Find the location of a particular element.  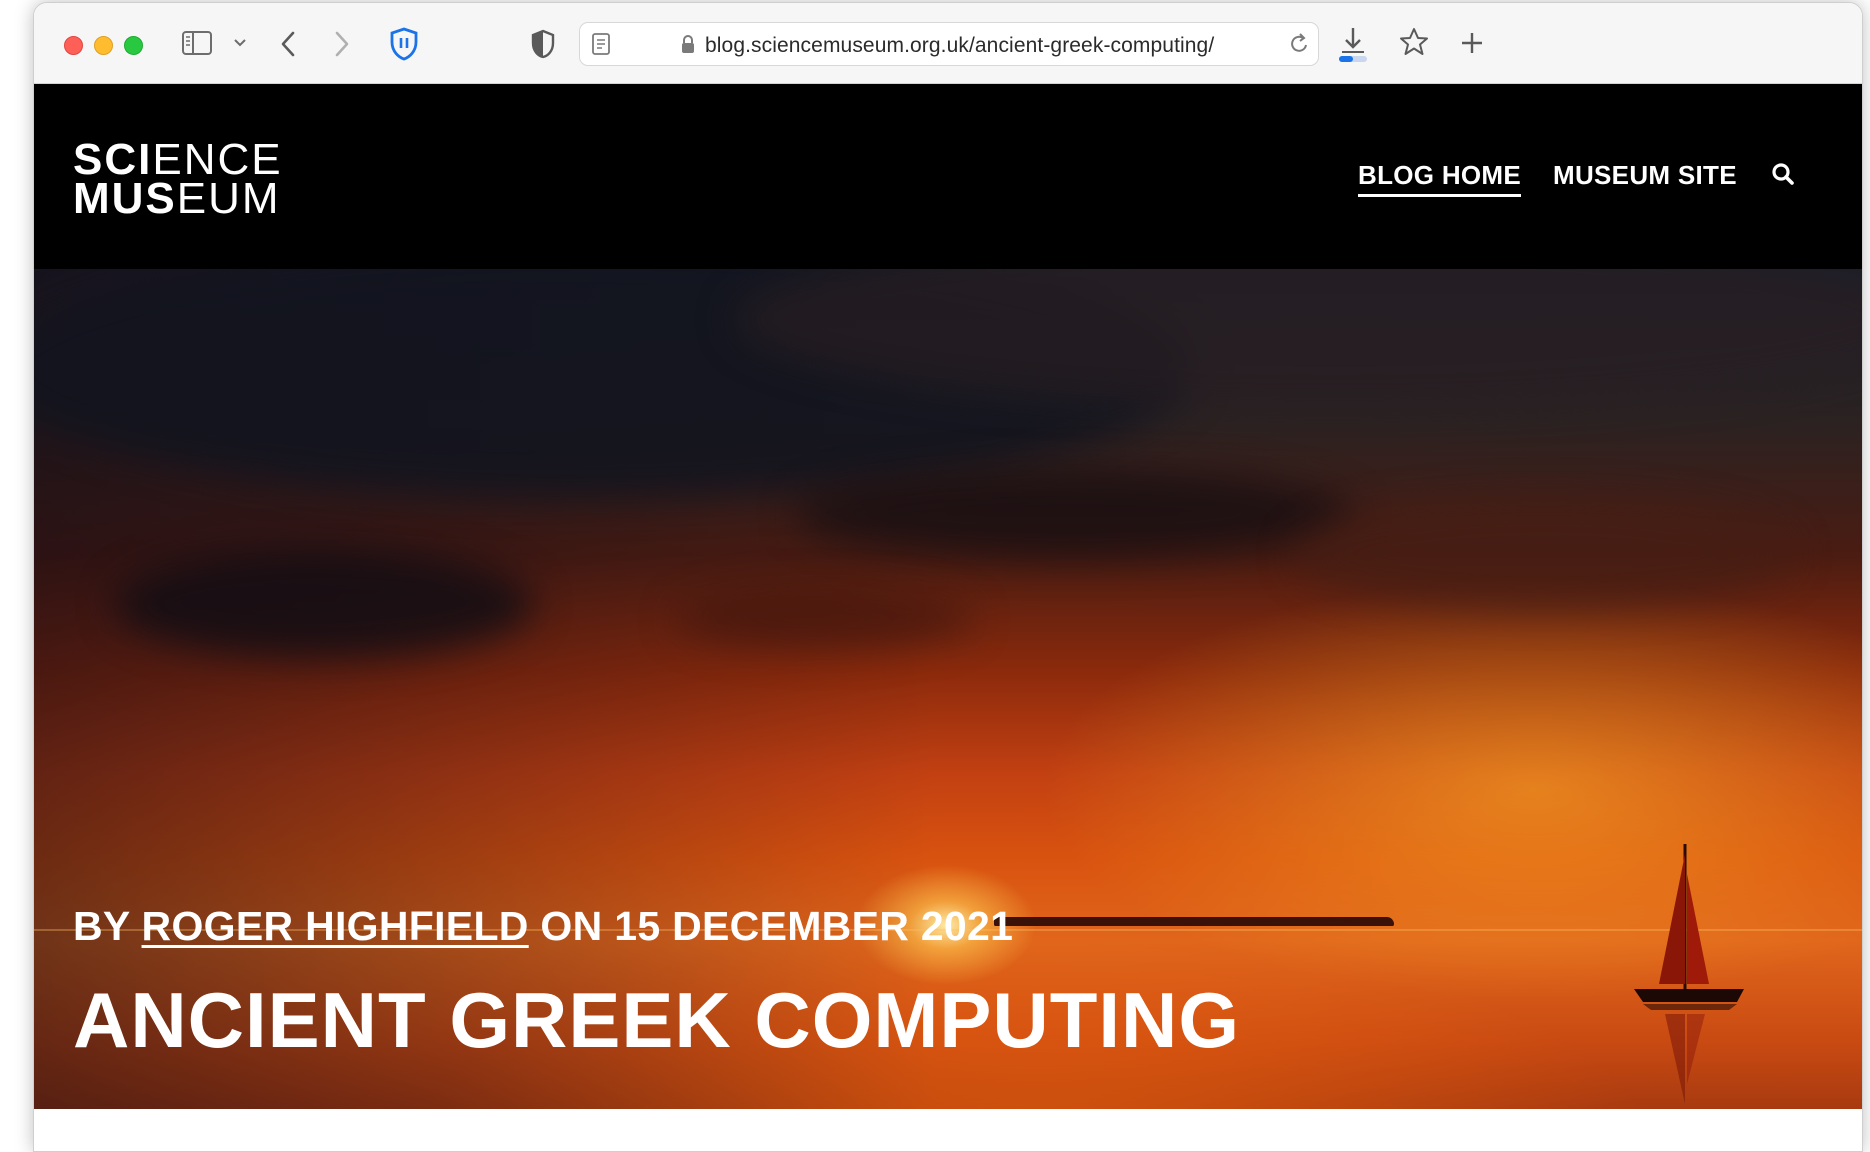

reader-icon is located at coordinates (601, 44).